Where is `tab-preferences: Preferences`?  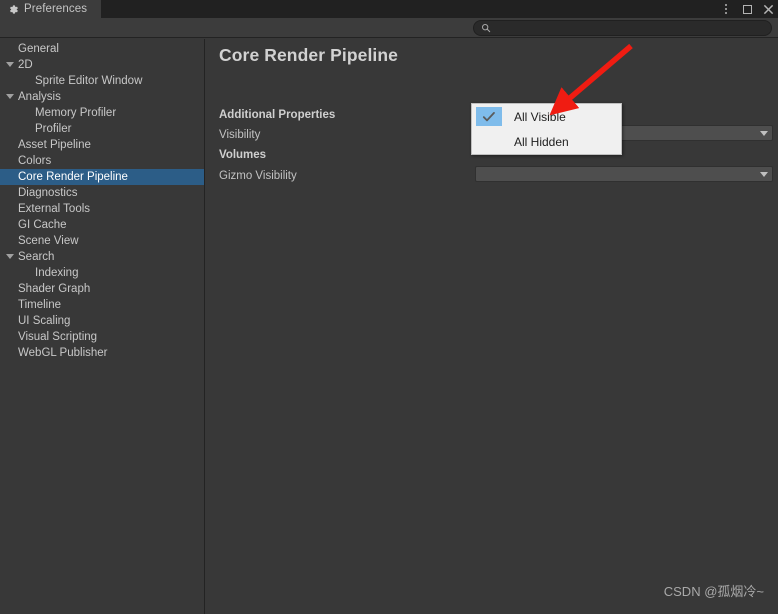 tab-preferences: Preferences is located at coordinates (51, 9).